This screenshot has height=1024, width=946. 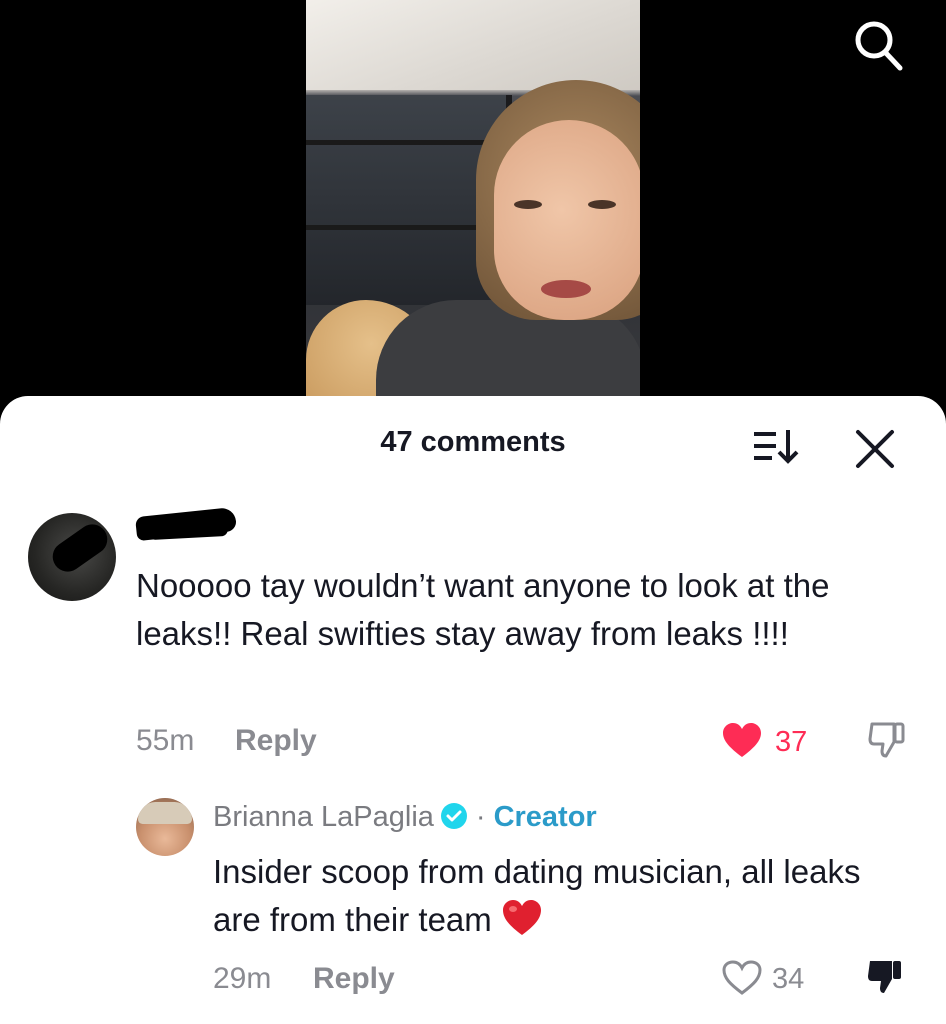 I want to click on video-ceiling, so click(x=473, y=45).